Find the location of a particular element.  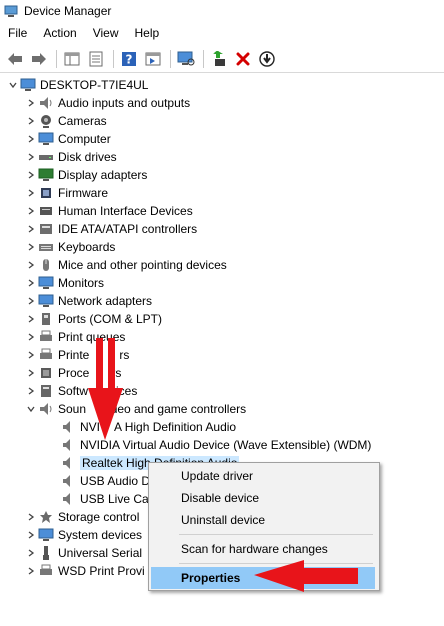

tree-item-printers: Printe rs is located at coordinates (76, 355).